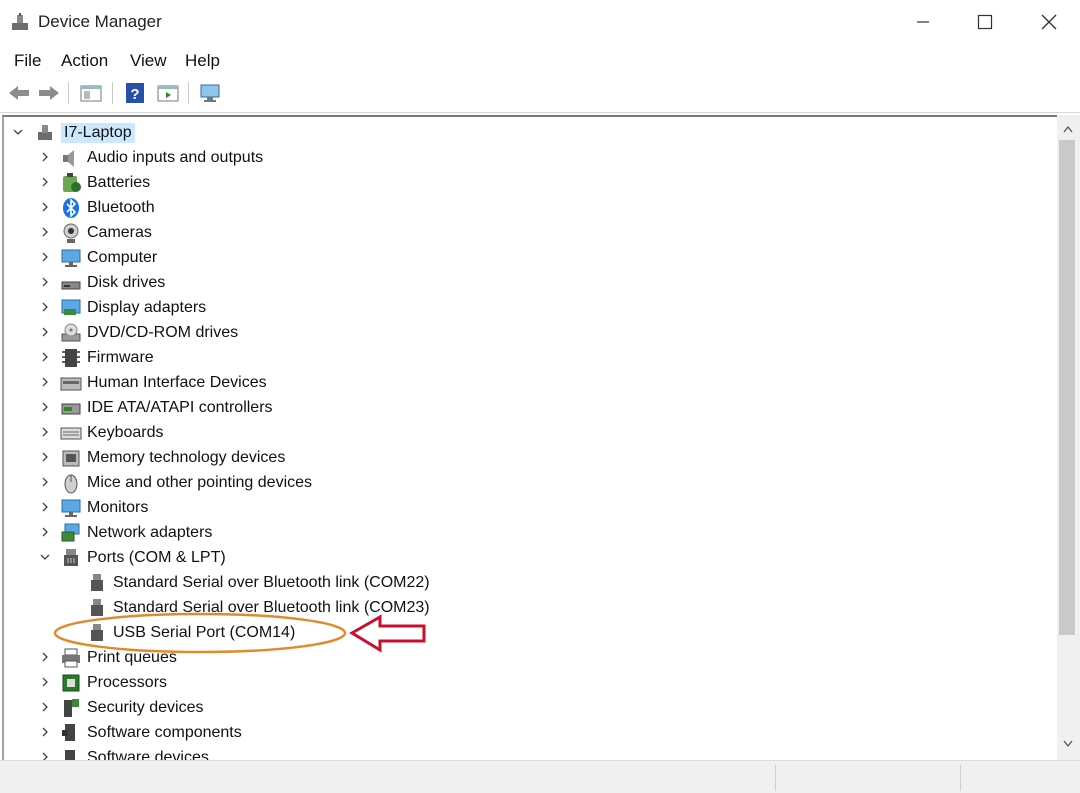 The image size is (1080, 793). Describe the element at coordinates (200, 633) in the screenshot. I see `highlight-ellipse` at that location.